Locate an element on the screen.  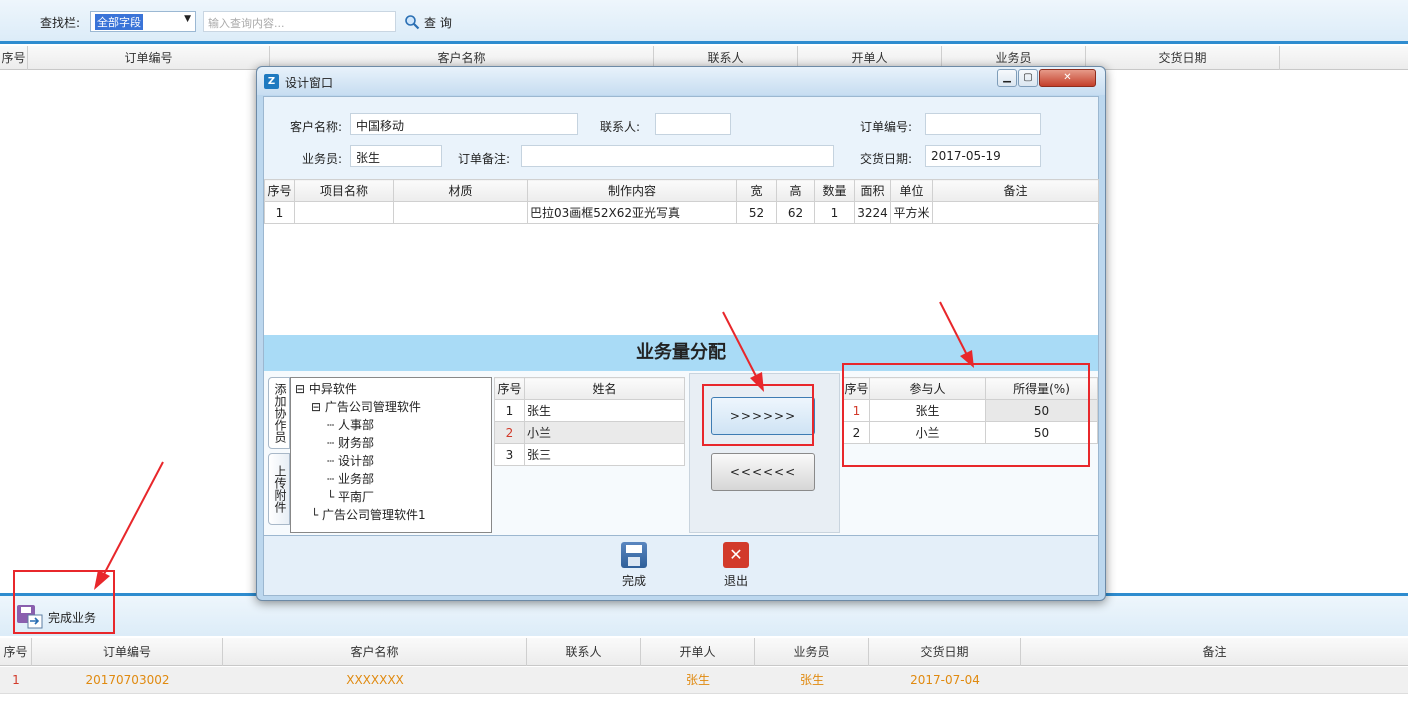
table-row: 3 张三 is located at coordinates (589, 454).